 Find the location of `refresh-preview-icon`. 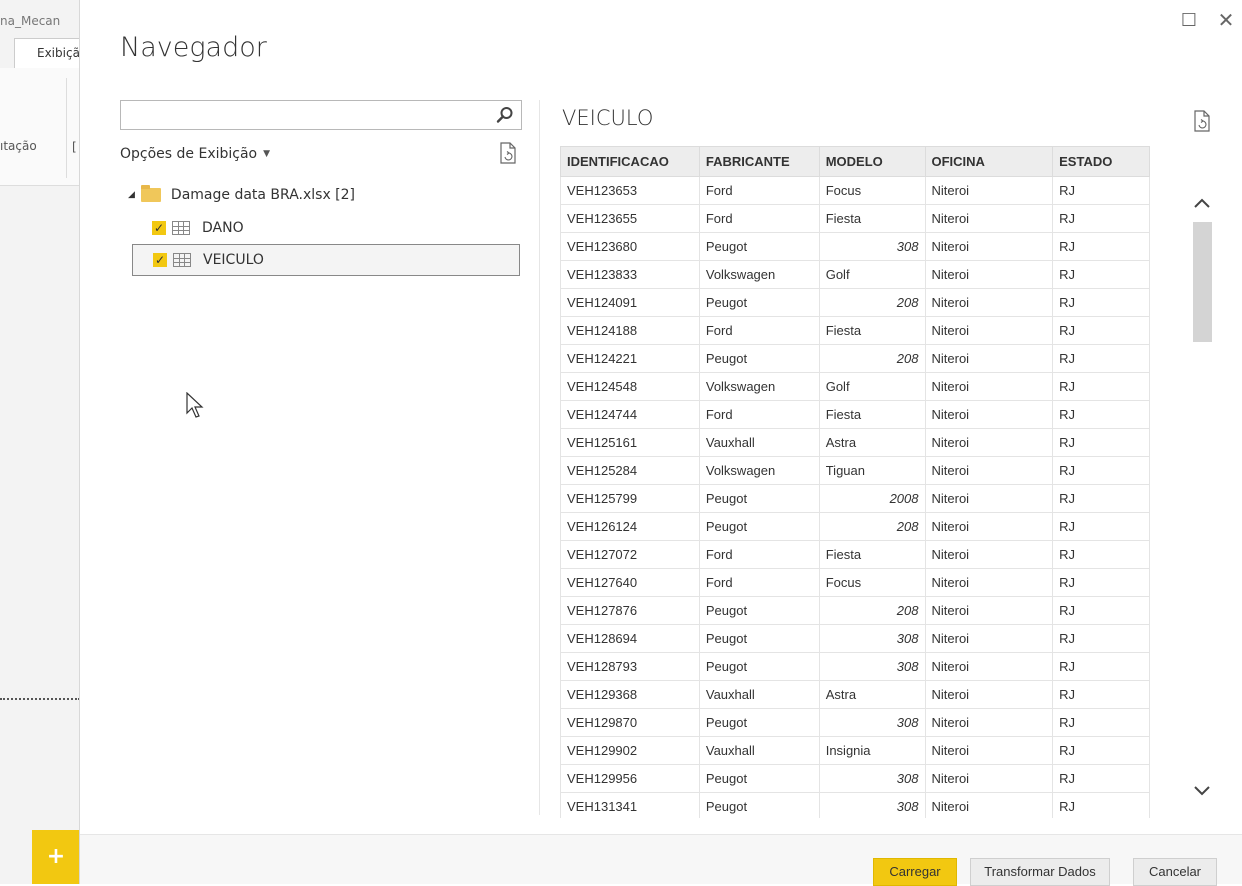

refresh-preview-icon is located at coordinates (1202, 121).